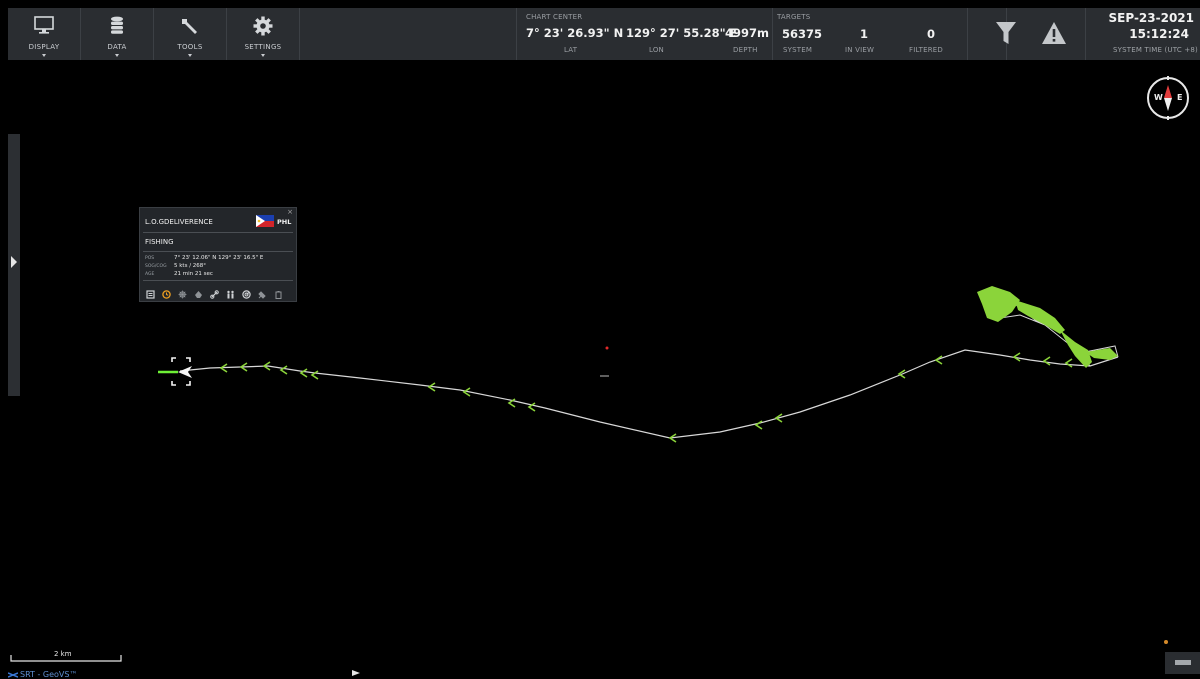  Describe the element at coordinates (49, 674) in the screenshot. I see `footer-brand-text: SRT - GeoVS™` at that location.